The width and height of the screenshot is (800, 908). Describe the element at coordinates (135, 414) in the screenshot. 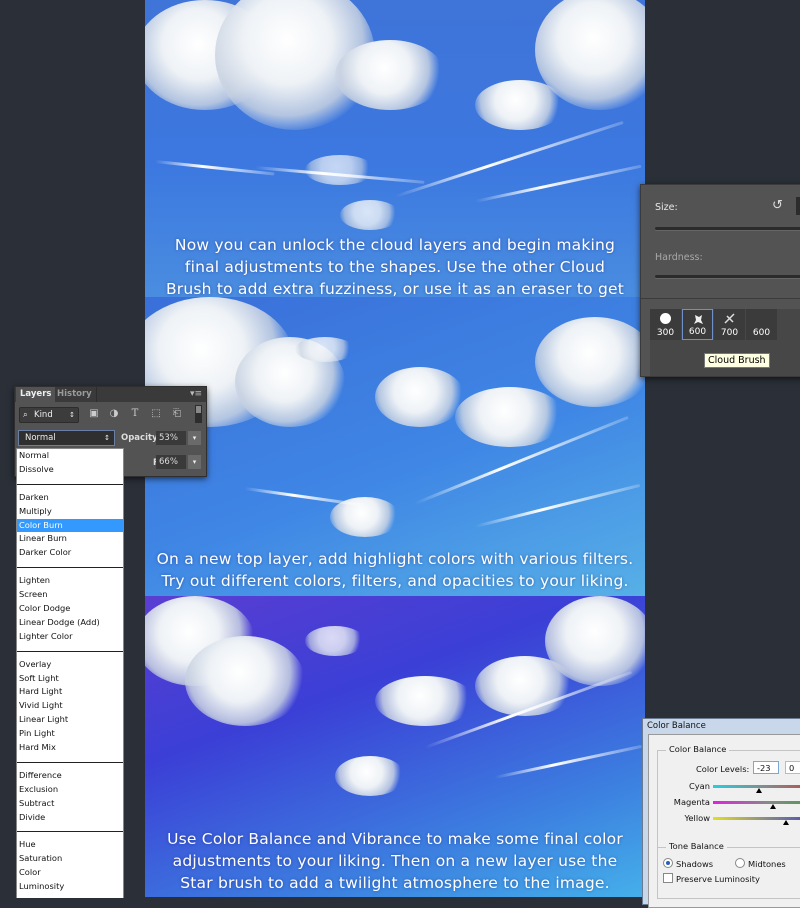

I see `type-filter-icon: T` at that location.